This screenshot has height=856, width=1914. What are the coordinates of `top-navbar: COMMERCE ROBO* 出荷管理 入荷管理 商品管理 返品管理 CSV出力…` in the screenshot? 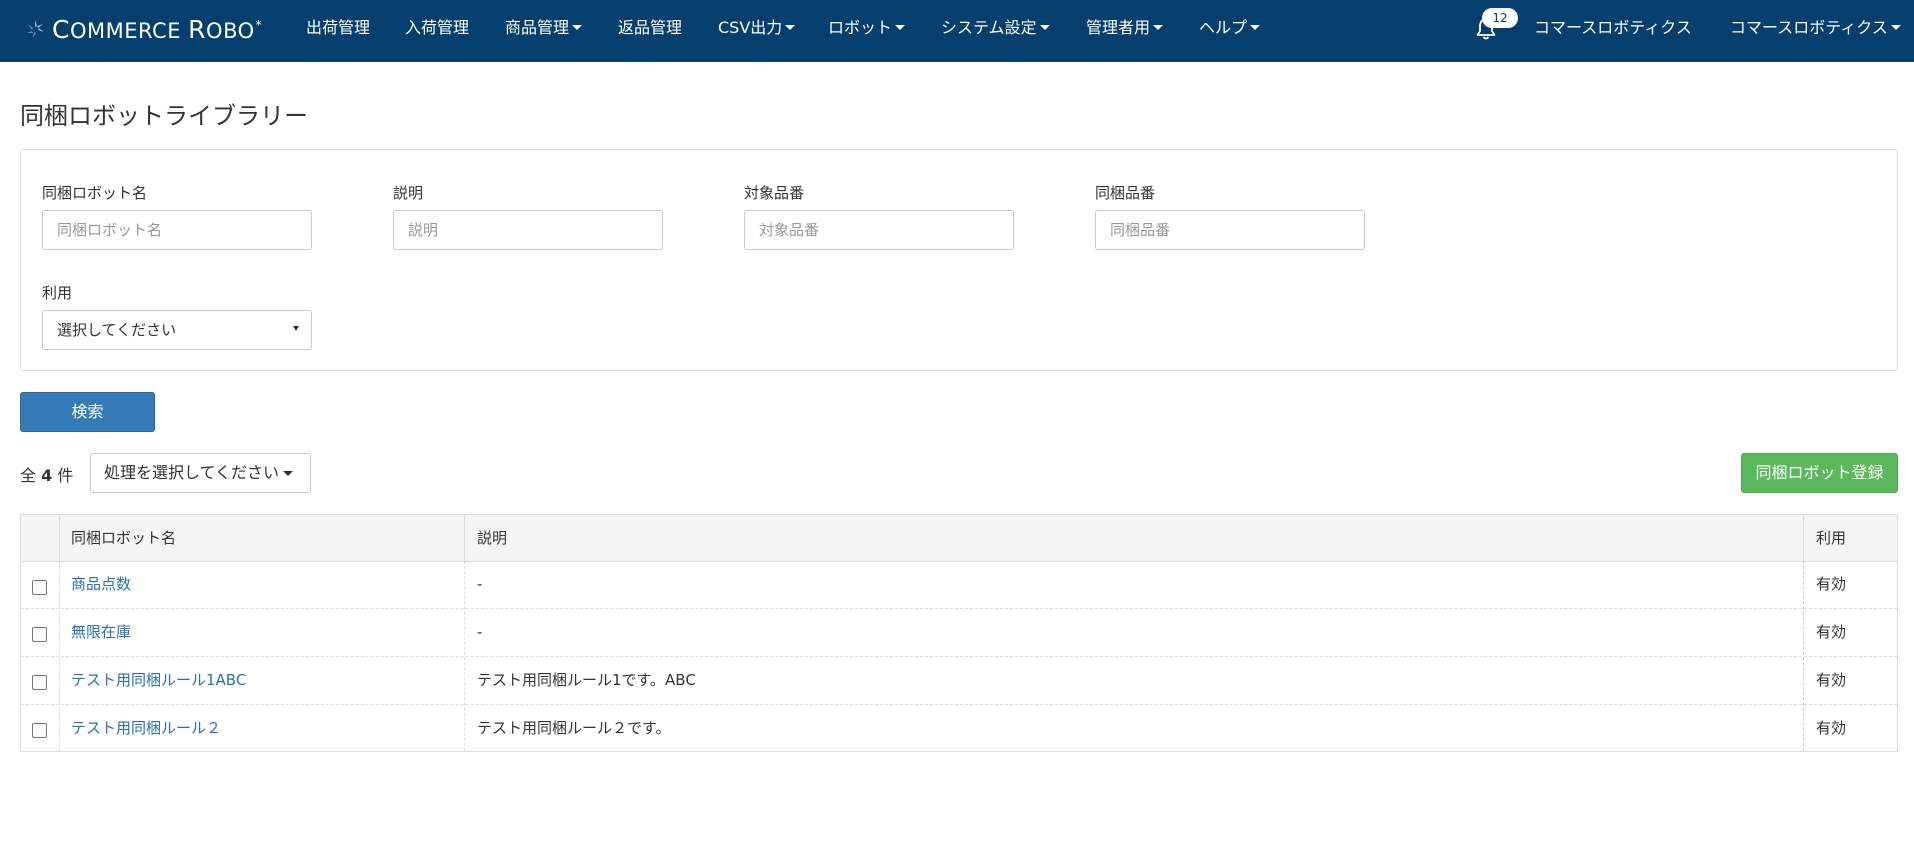 It's located at (957, 31).